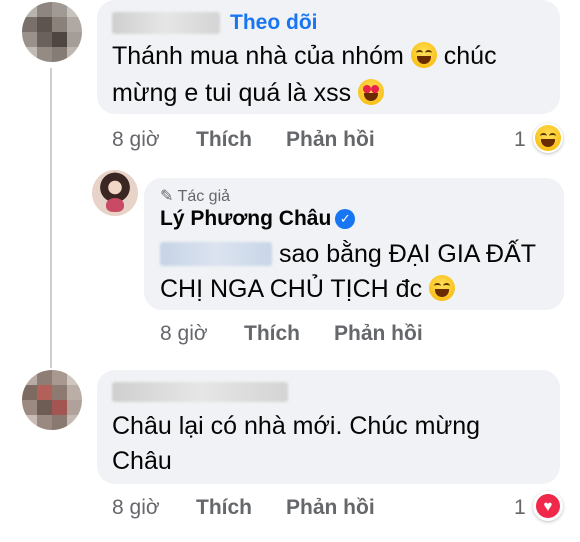  Describe the element at coordinates (407, 254) in the screenshot. I see `reply-text-line: sao bằng ĐẠI GIA ĐẤT` at that location.